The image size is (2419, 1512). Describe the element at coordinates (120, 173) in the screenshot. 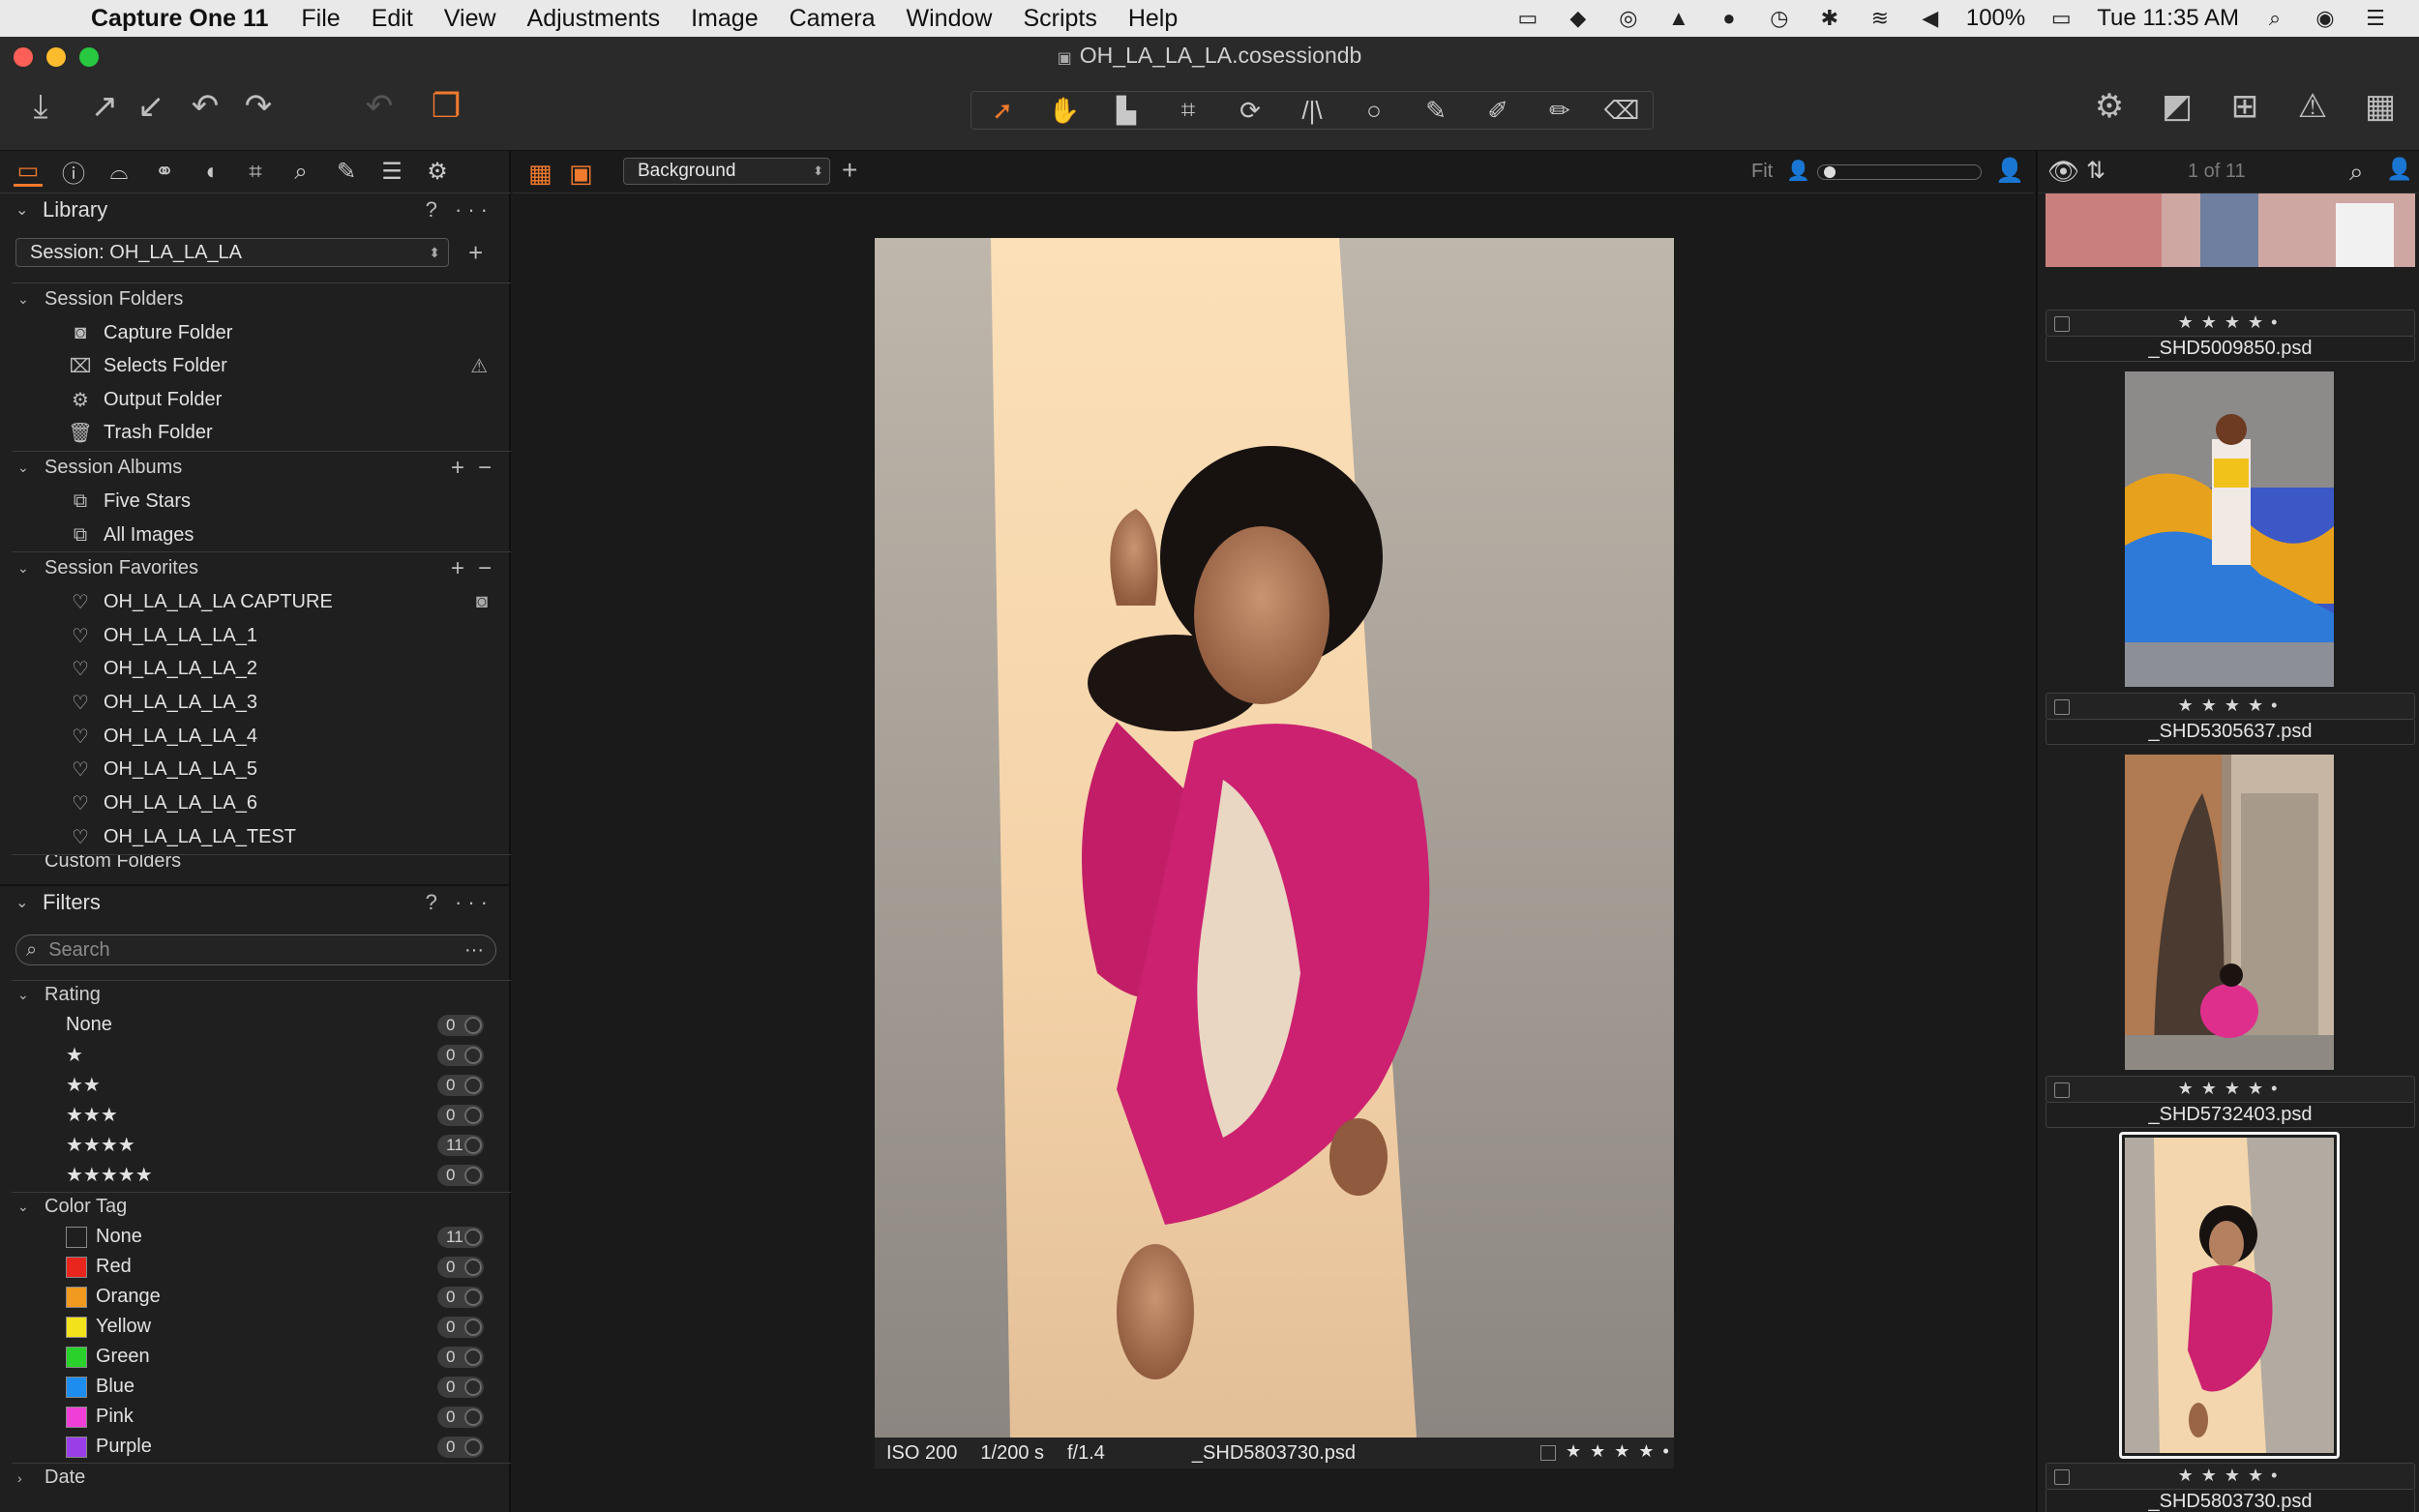

I see `lens-tab-icon: ⌓` at that location.